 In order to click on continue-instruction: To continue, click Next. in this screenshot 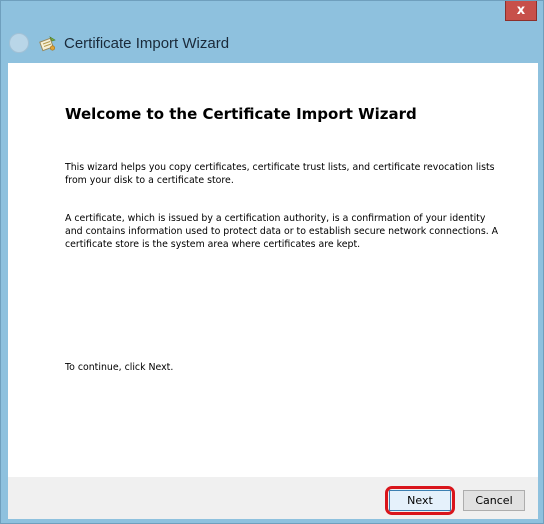, I will do `click(119, 367)`.